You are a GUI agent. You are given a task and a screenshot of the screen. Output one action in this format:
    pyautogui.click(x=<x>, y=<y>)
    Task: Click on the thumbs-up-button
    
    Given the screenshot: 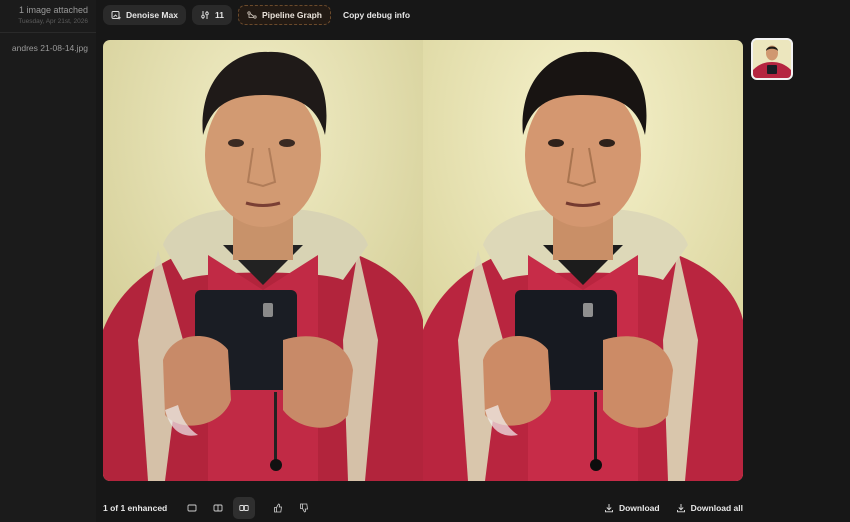 What is the action you would take?
    pyautogui.click(x=278, y=508)
    